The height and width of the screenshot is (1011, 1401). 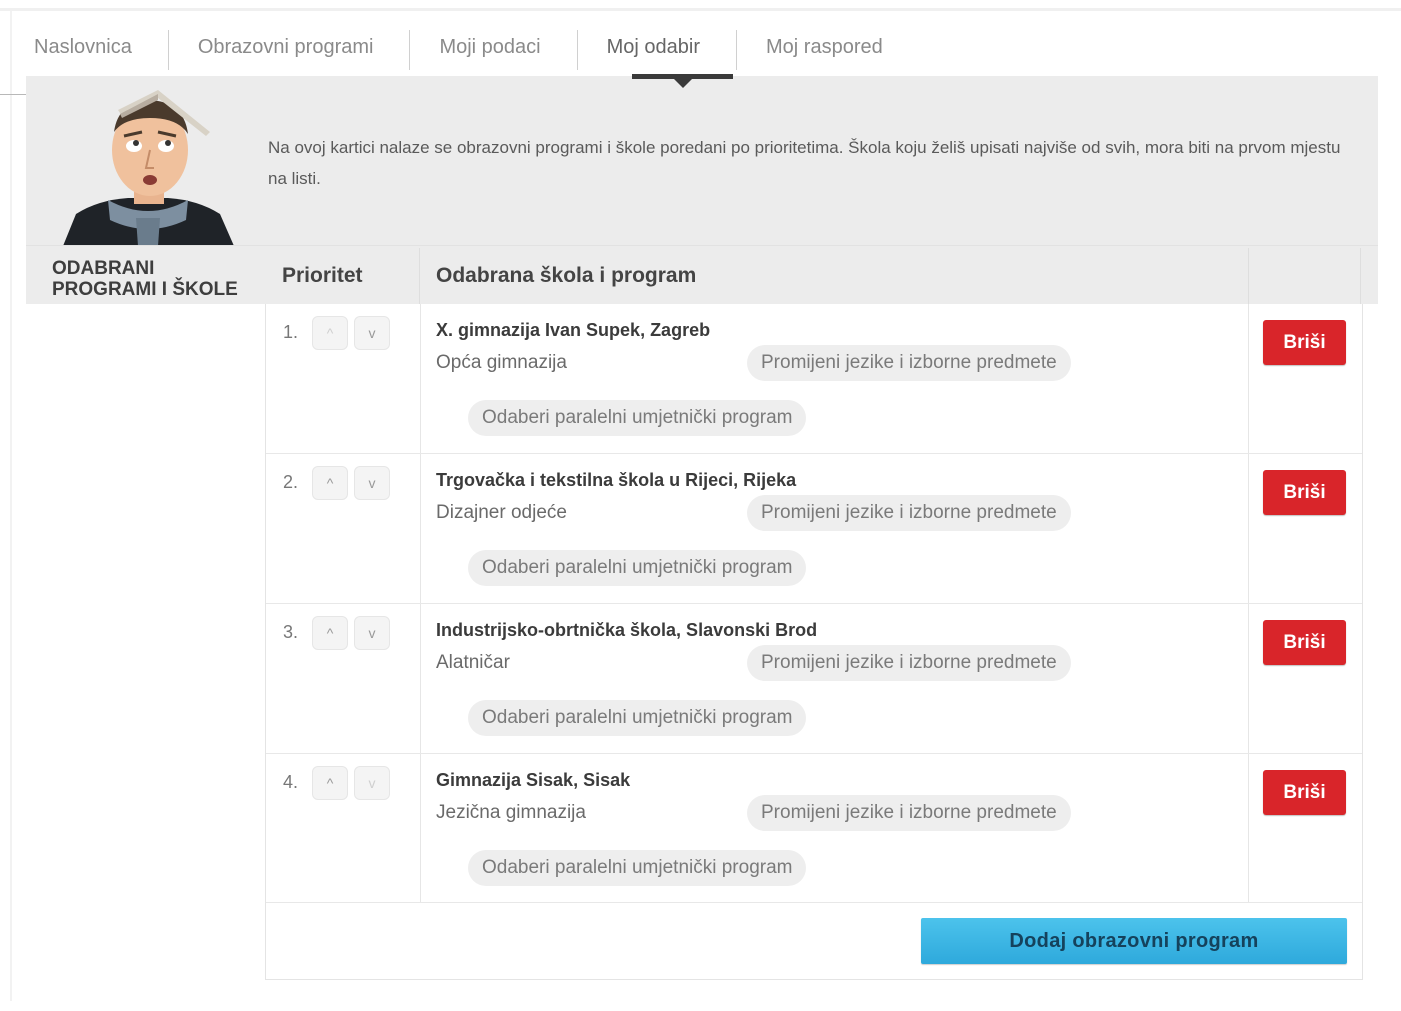 What do you see at coordinates (656, 49) in the screenshot?
I see `tab-moj-odabir: Moj odabir` at bounding box center [656, 49].